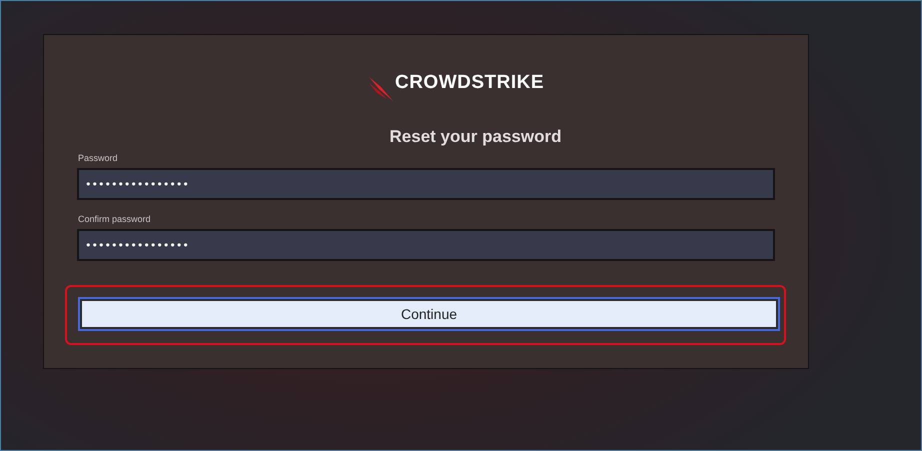 This screenshot has width=922, height=451. Describe the element at coordinates (429, 314) in the screenshot. I see `continue-button: Continue` at that location.